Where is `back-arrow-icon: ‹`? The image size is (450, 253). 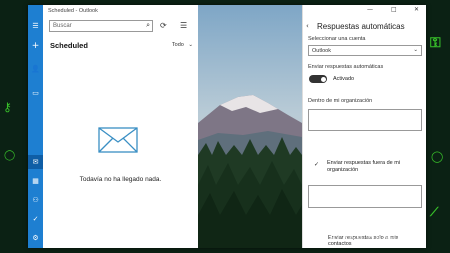 back-arrow-icon: ‹ is located at coordinates (307, 26).